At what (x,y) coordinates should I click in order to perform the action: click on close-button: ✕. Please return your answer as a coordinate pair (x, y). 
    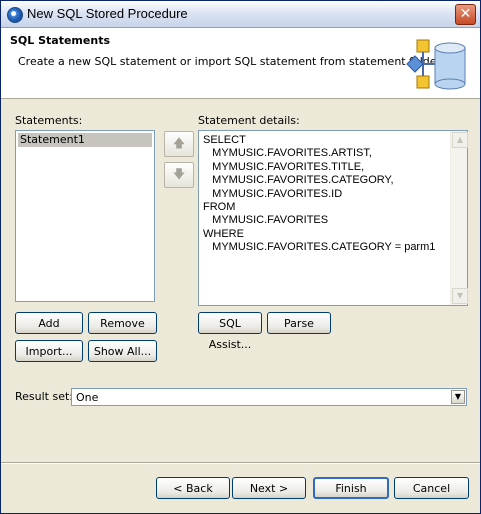
    Looking at the image, I should click on (465, 14).